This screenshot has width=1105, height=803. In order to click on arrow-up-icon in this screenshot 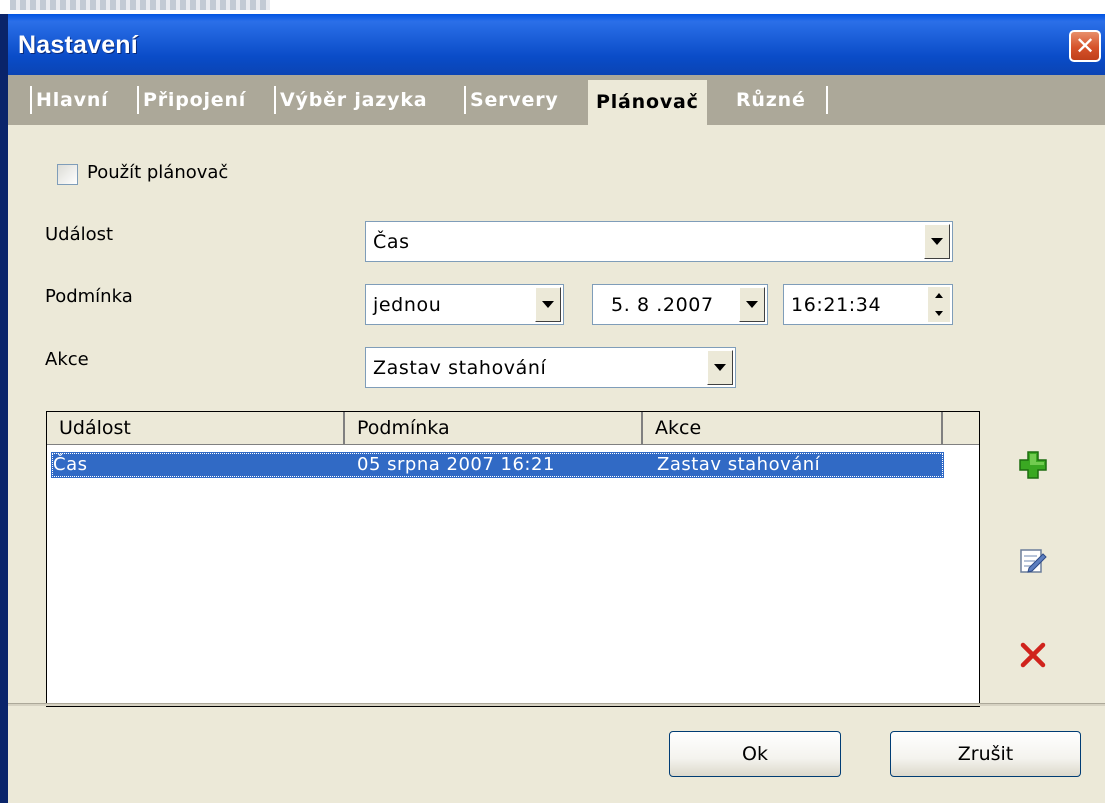, I will do `click(939, 296)`.